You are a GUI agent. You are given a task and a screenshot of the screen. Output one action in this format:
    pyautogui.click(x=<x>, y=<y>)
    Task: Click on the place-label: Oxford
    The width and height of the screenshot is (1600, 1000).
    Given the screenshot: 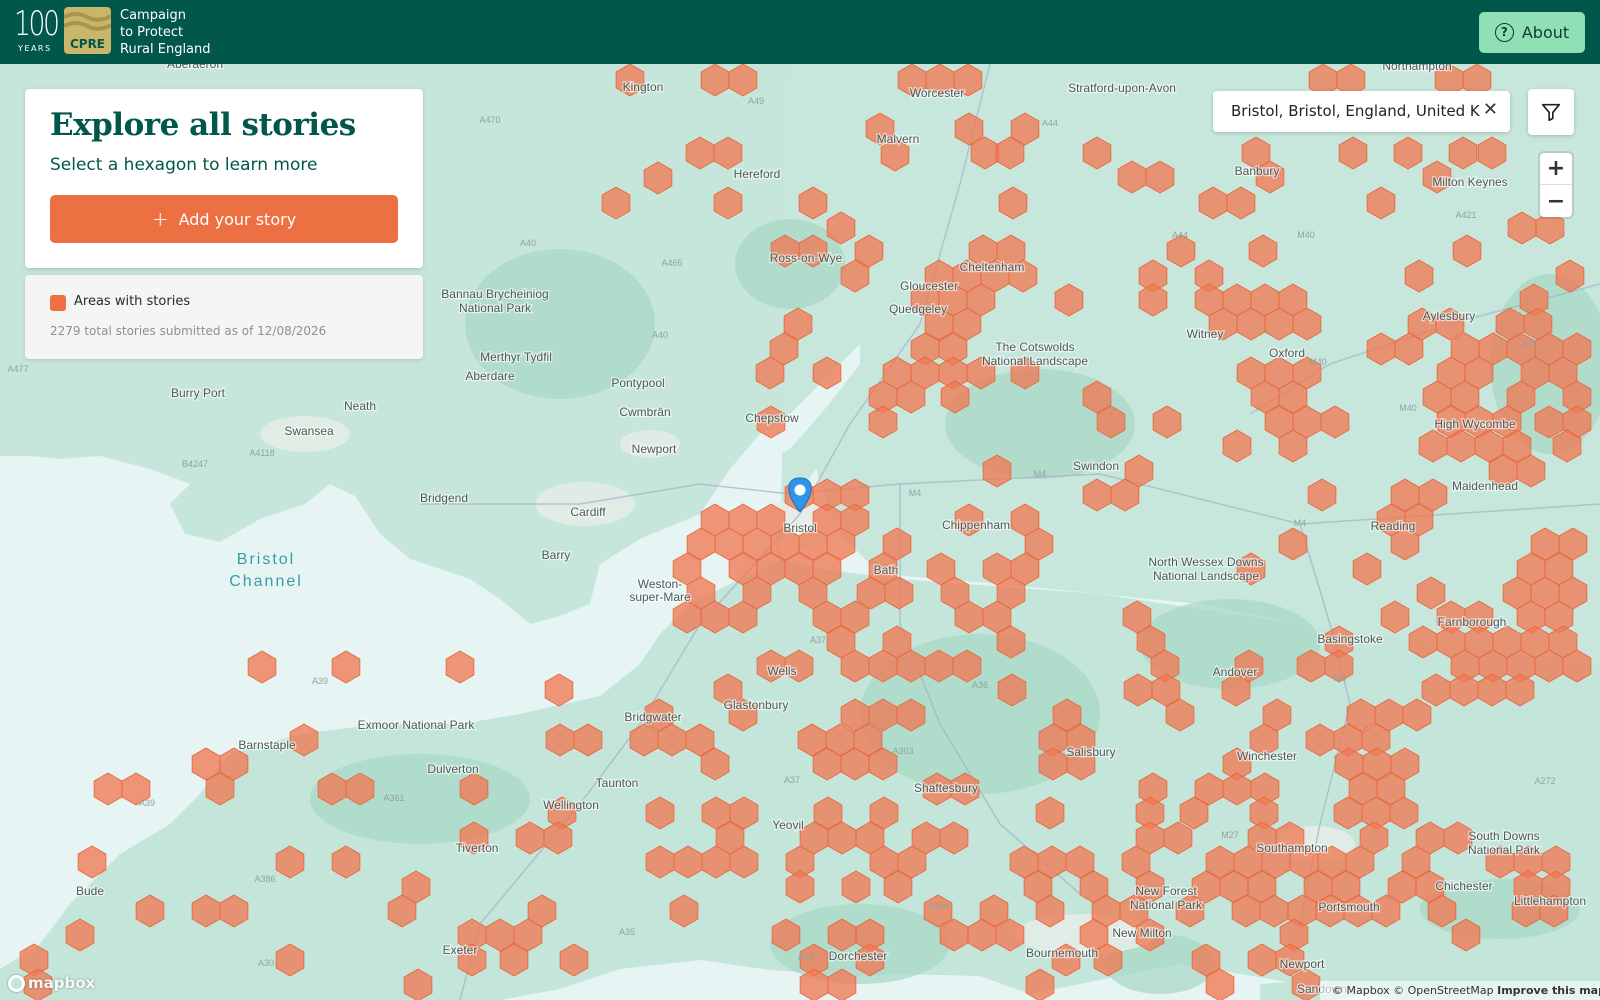 What is the action you would take?
    pyautogui.click(x=1287, y=353)
    